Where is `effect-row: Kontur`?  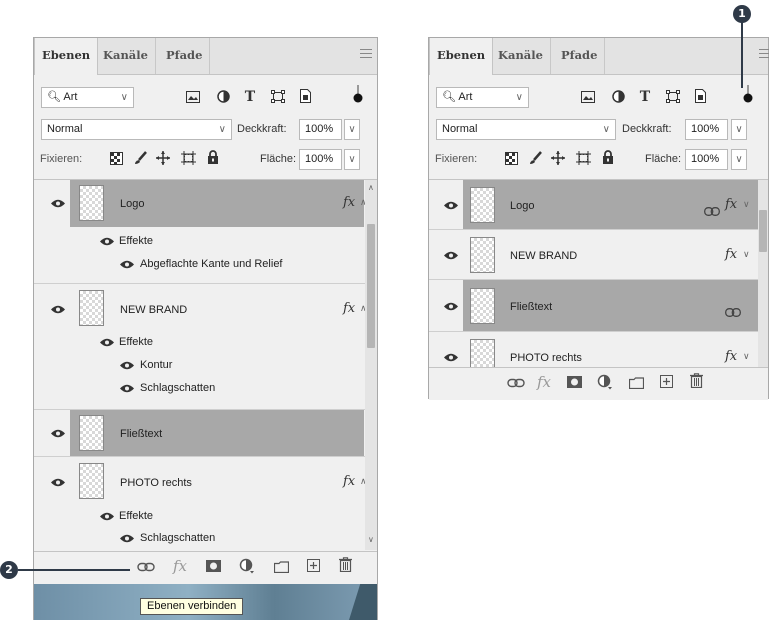 effect-row: Kontur is located at coordinates (205, 367).